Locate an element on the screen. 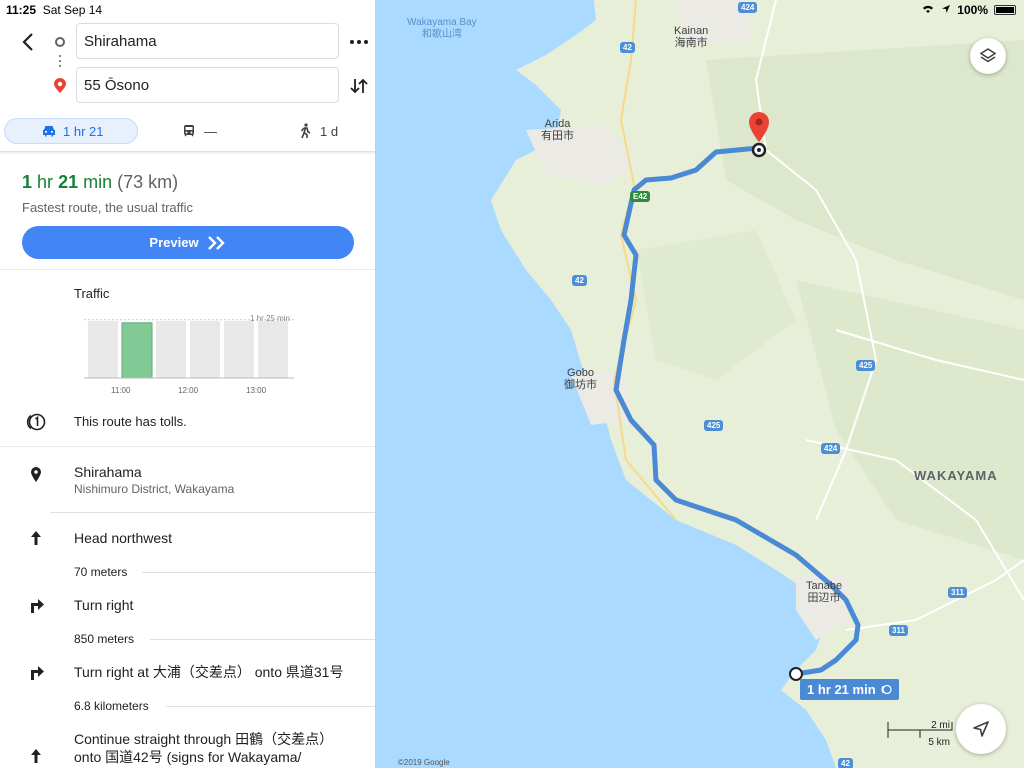 The height and width of the screenshot is (768, 1024). traffic-chart: 1 hr 25 min 11:00 12:00 13:00 is located at coordinates (189, 356).